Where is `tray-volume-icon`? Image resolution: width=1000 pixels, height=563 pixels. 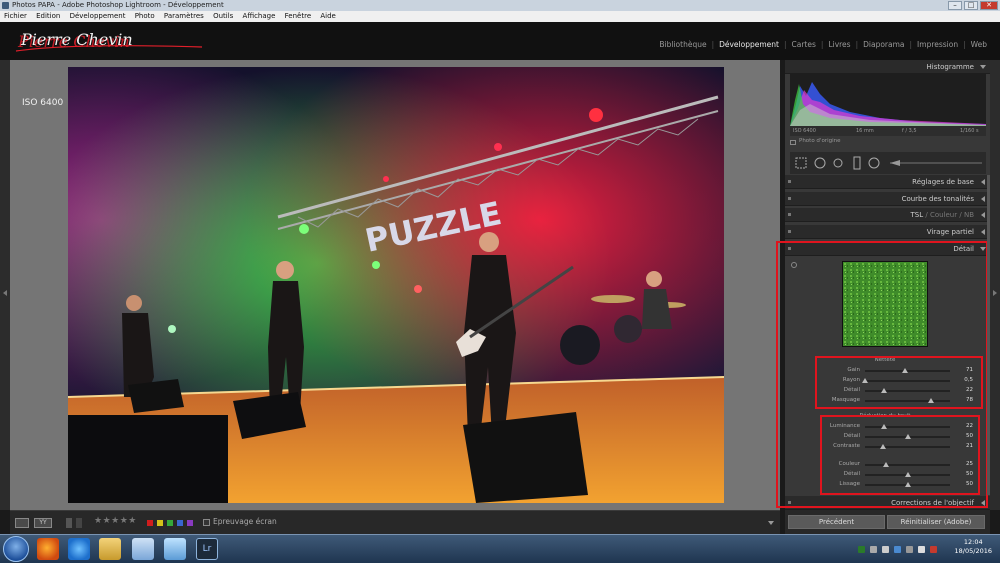 tray-volume-icon is located at coordinates (921, 549).